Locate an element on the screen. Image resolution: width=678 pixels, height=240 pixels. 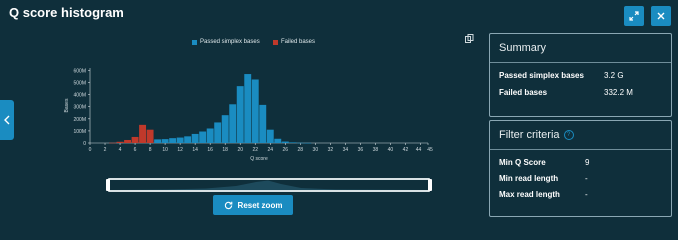
y-tick-label: 200M is located at coordinates (79, 120).